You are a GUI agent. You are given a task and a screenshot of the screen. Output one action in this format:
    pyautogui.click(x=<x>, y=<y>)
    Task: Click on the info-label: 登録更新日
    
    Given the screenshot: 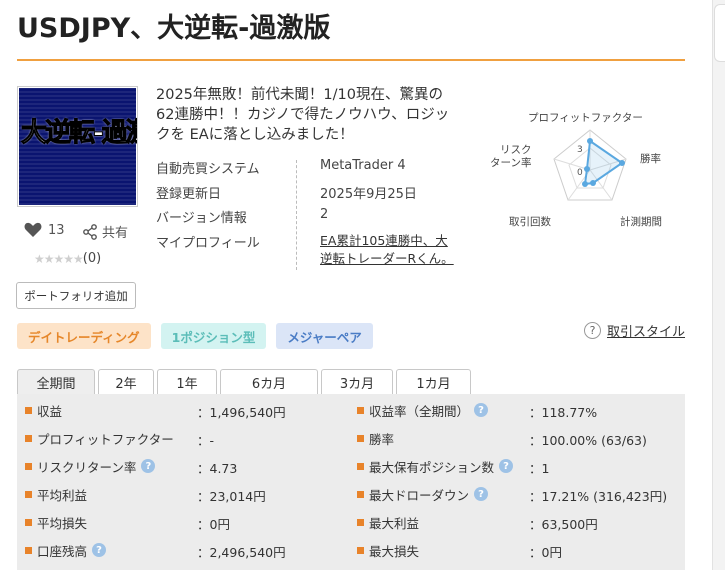 What is the action you would take?
    pyautogui.click(x=189, y=194)
    